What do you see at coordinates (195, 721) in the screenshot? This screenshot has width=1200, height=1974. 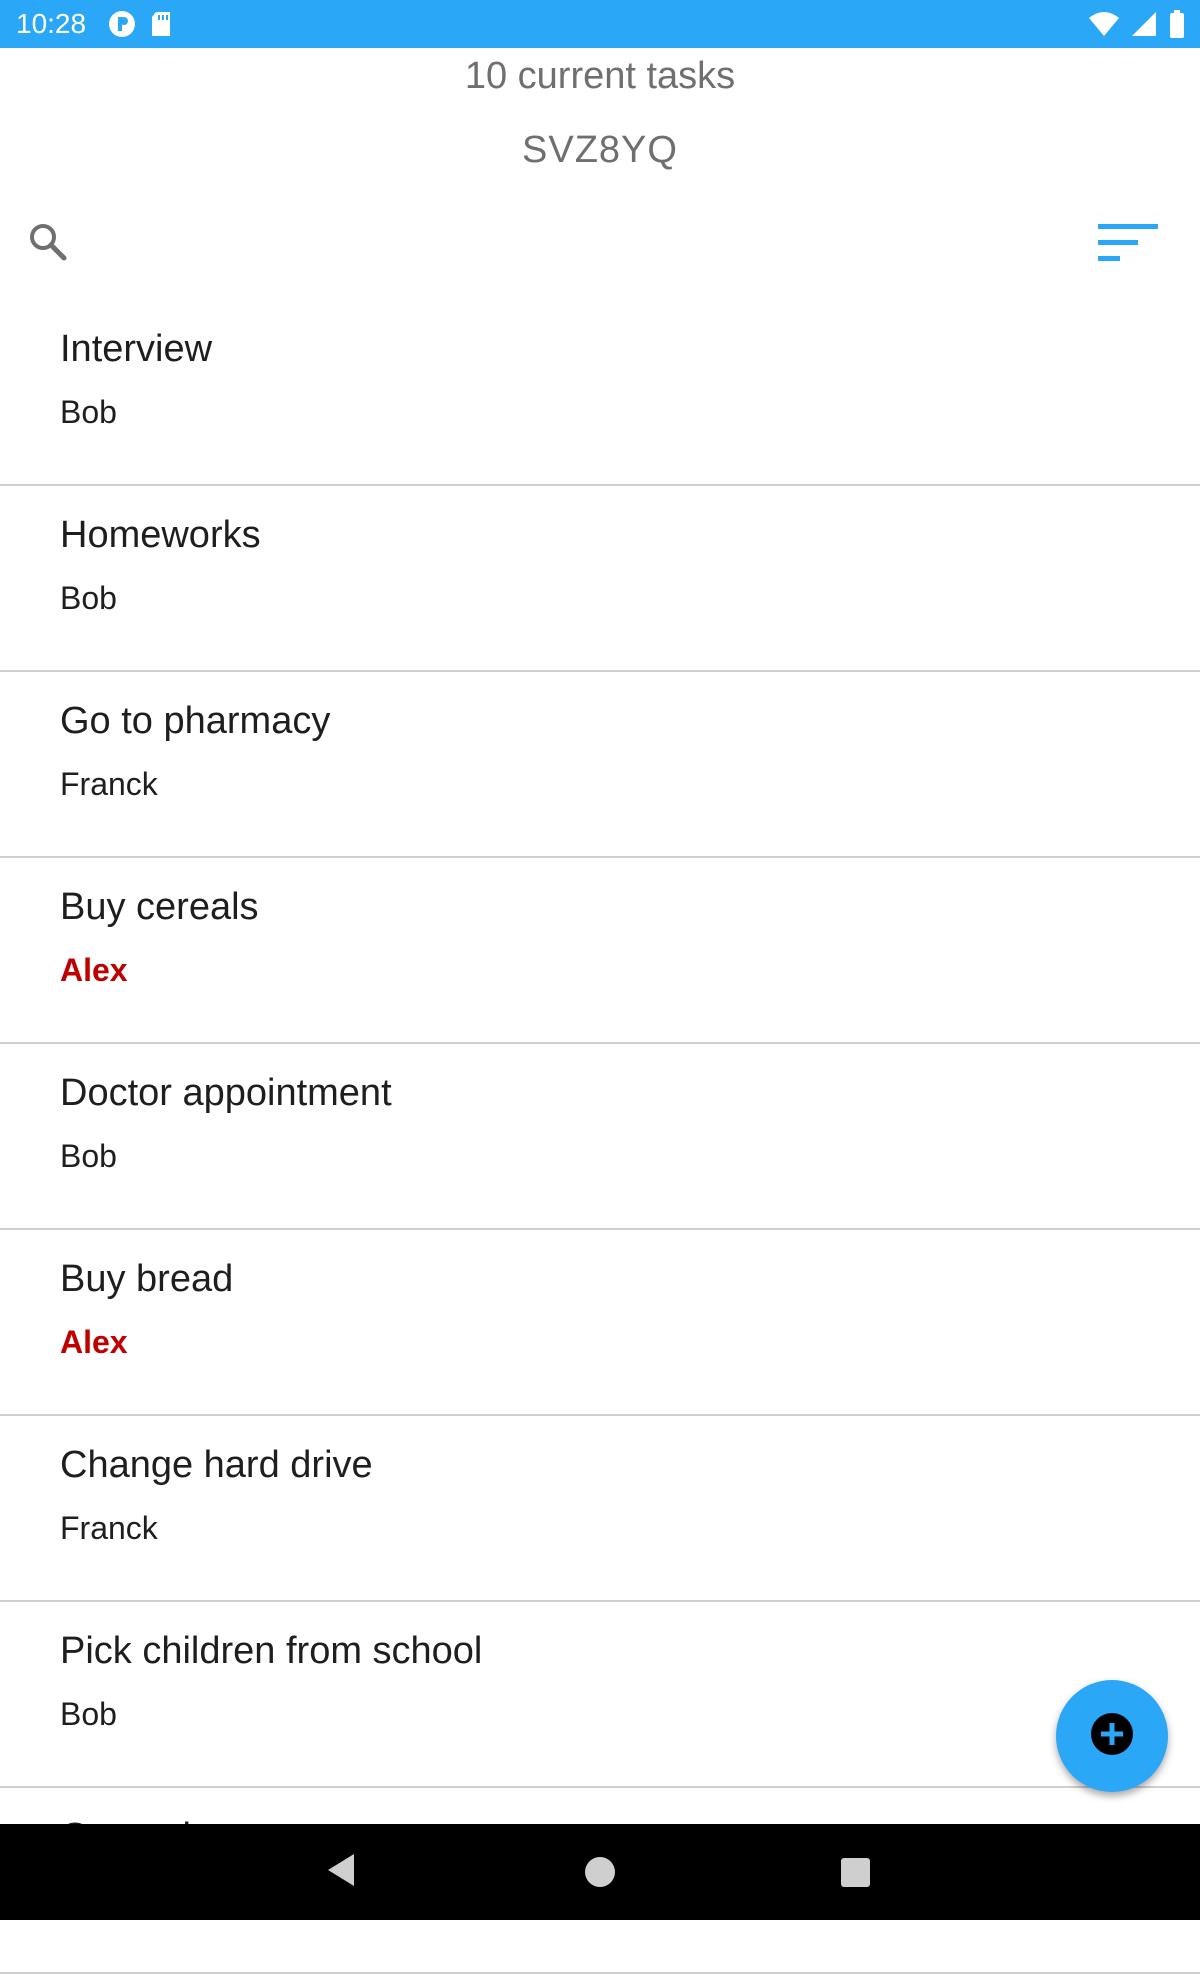 I see `task-title: Go to pharmacy` at bounding box center [195, 721].